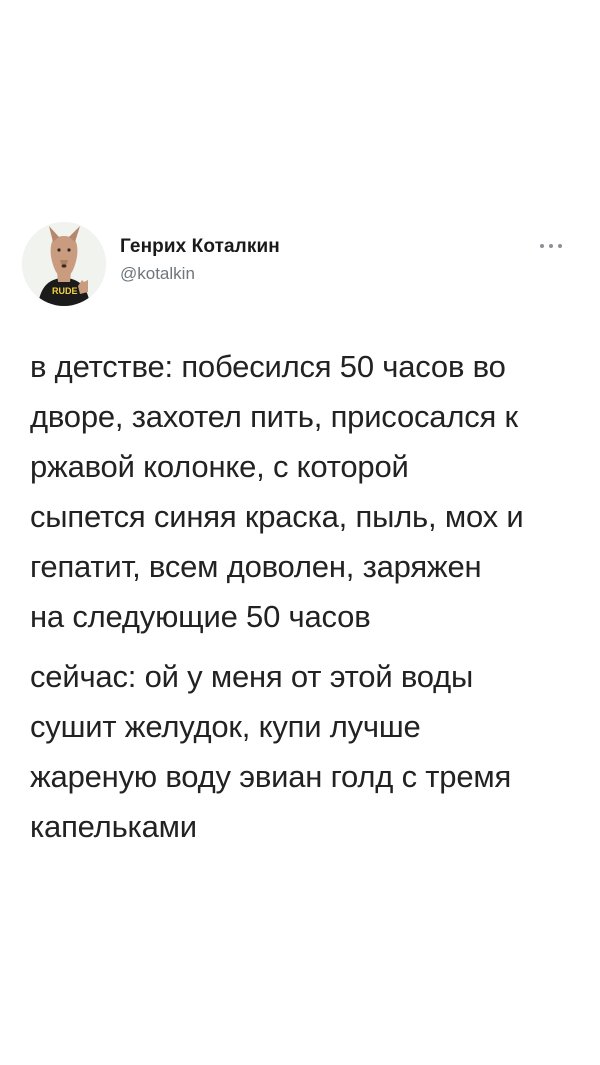  Describe the element at coordinates (200, 274) in the screenshot. I see `handle: @kotalkin` at that location.